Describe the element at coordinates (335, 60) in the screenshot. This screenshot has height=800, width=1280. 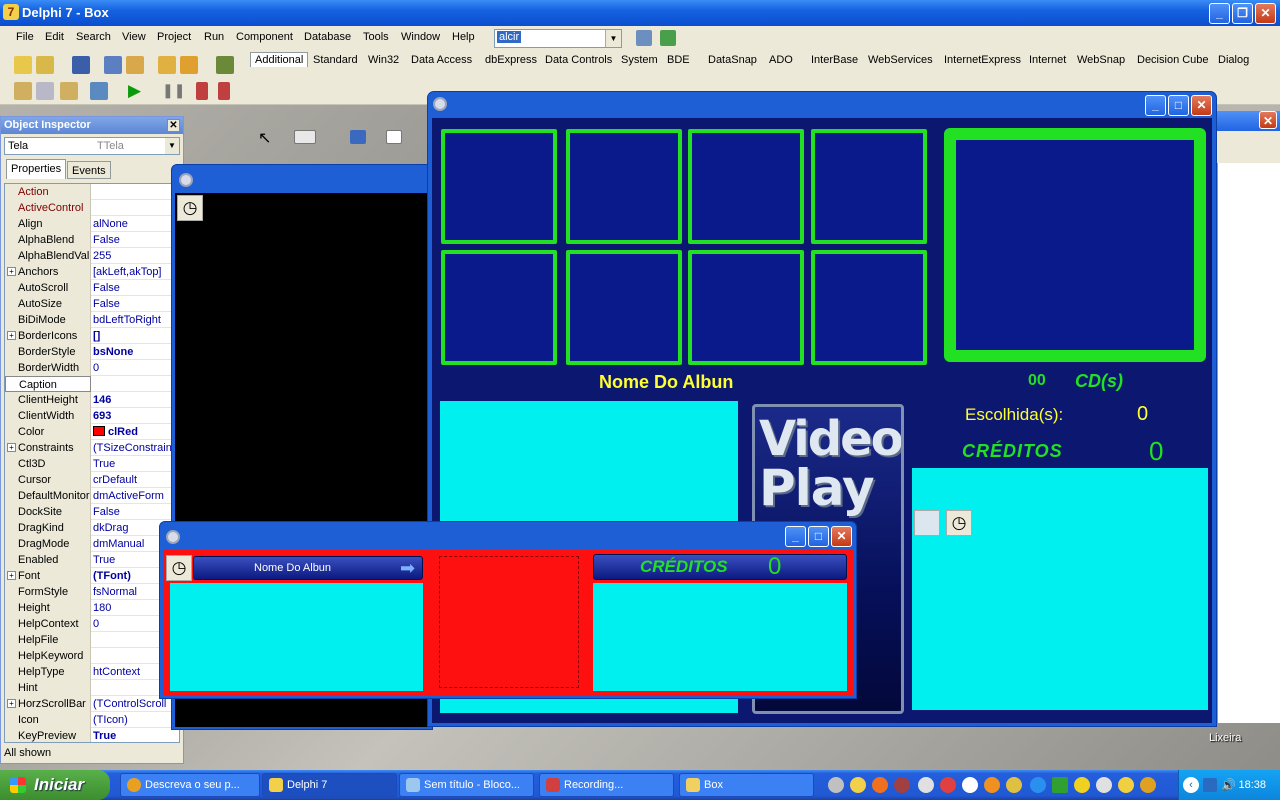
I see `tab-standard: Standard` at that location.